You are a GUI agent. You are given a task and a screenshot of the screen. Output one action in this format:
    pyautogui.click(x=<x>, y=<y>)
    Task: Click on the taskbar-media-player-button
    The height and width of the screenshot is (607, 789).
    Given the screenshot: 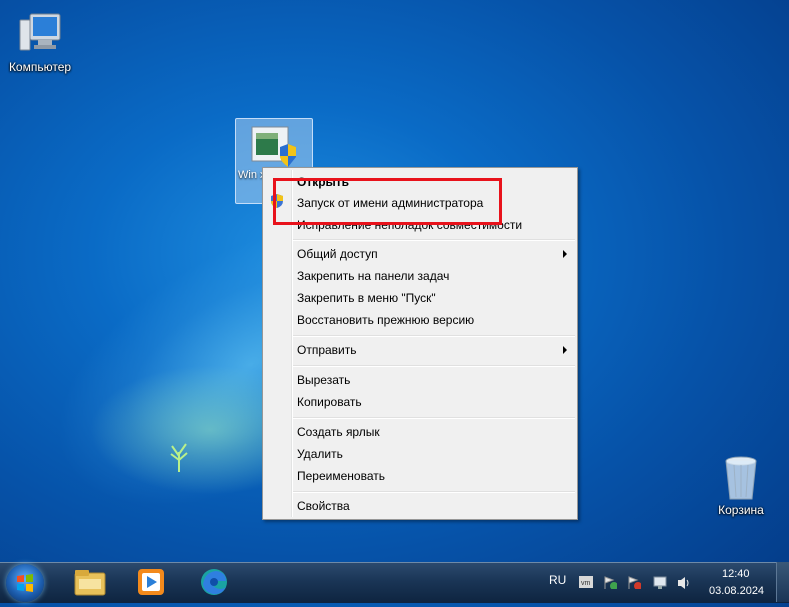 What is the action you would take?
    pyautogui.click(x=152, y=582)
    